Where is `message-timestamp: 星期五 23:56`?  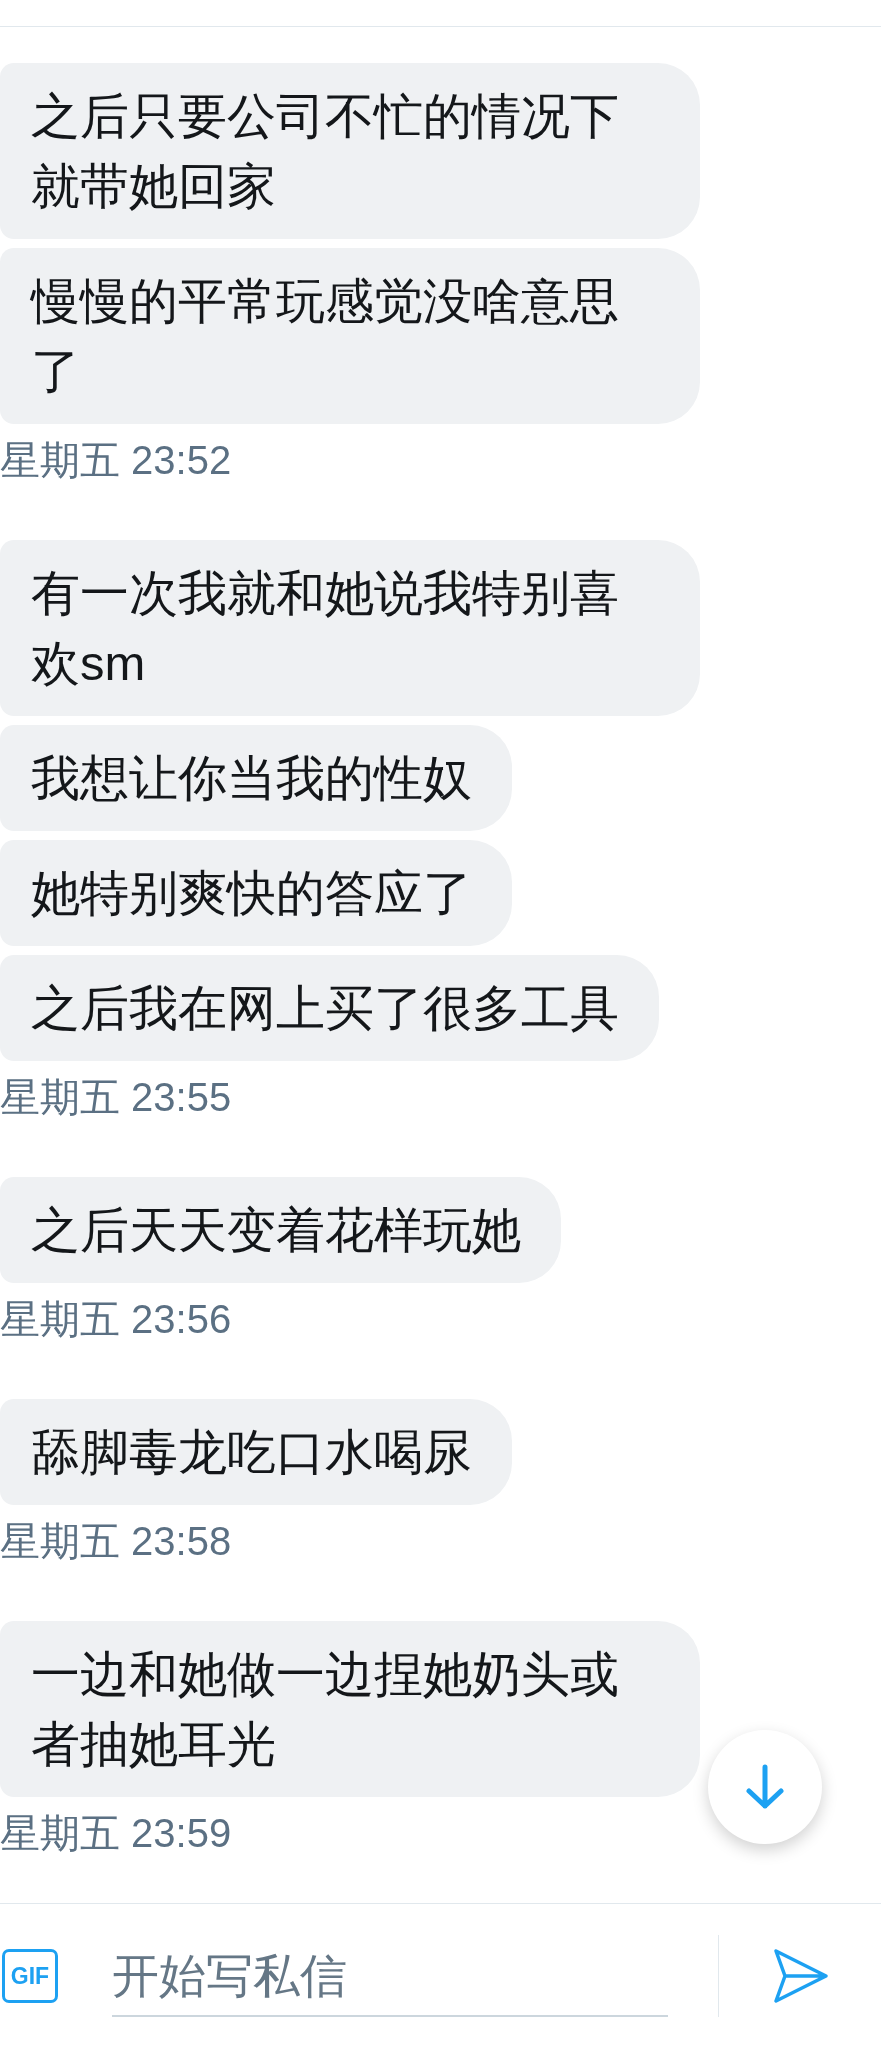 message-timestamp: 星期五 23:56 is located at coordinates (116, 1319).